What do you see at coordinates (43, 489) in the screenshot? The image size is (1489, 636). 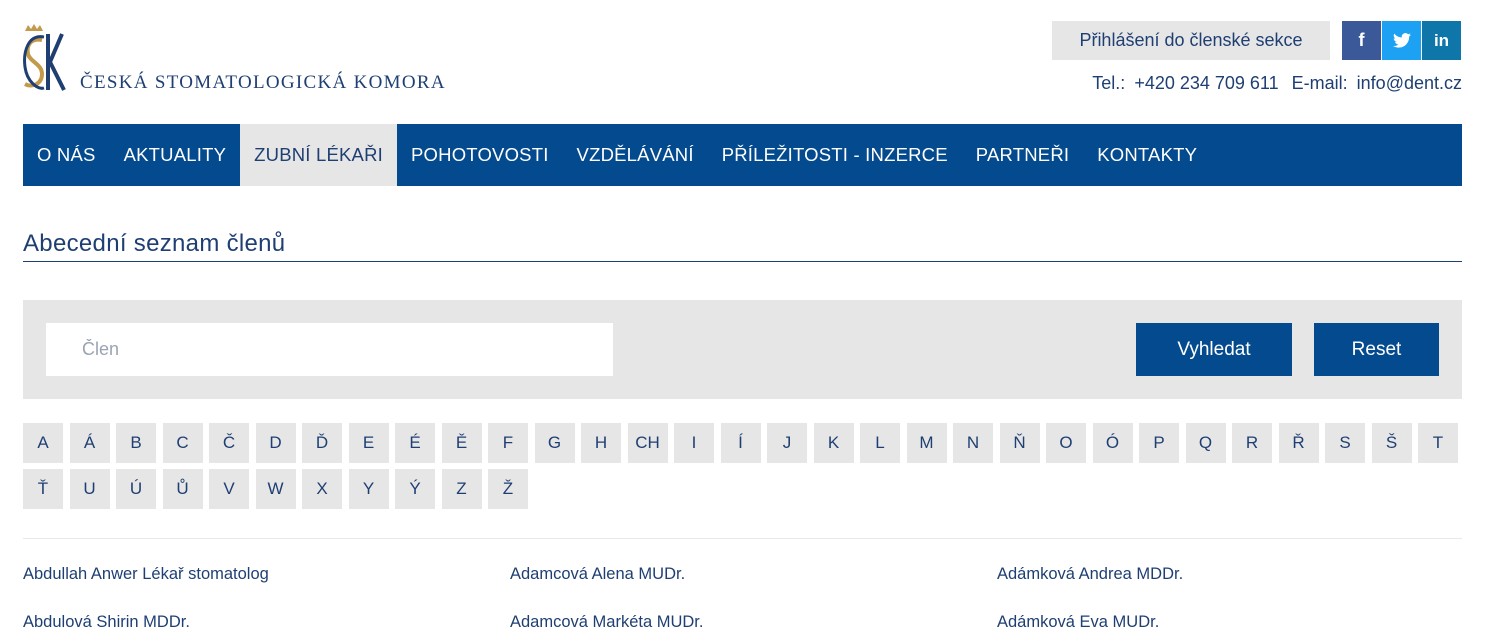 I see `letter-button: Ť` at bounding box center [43, 489].